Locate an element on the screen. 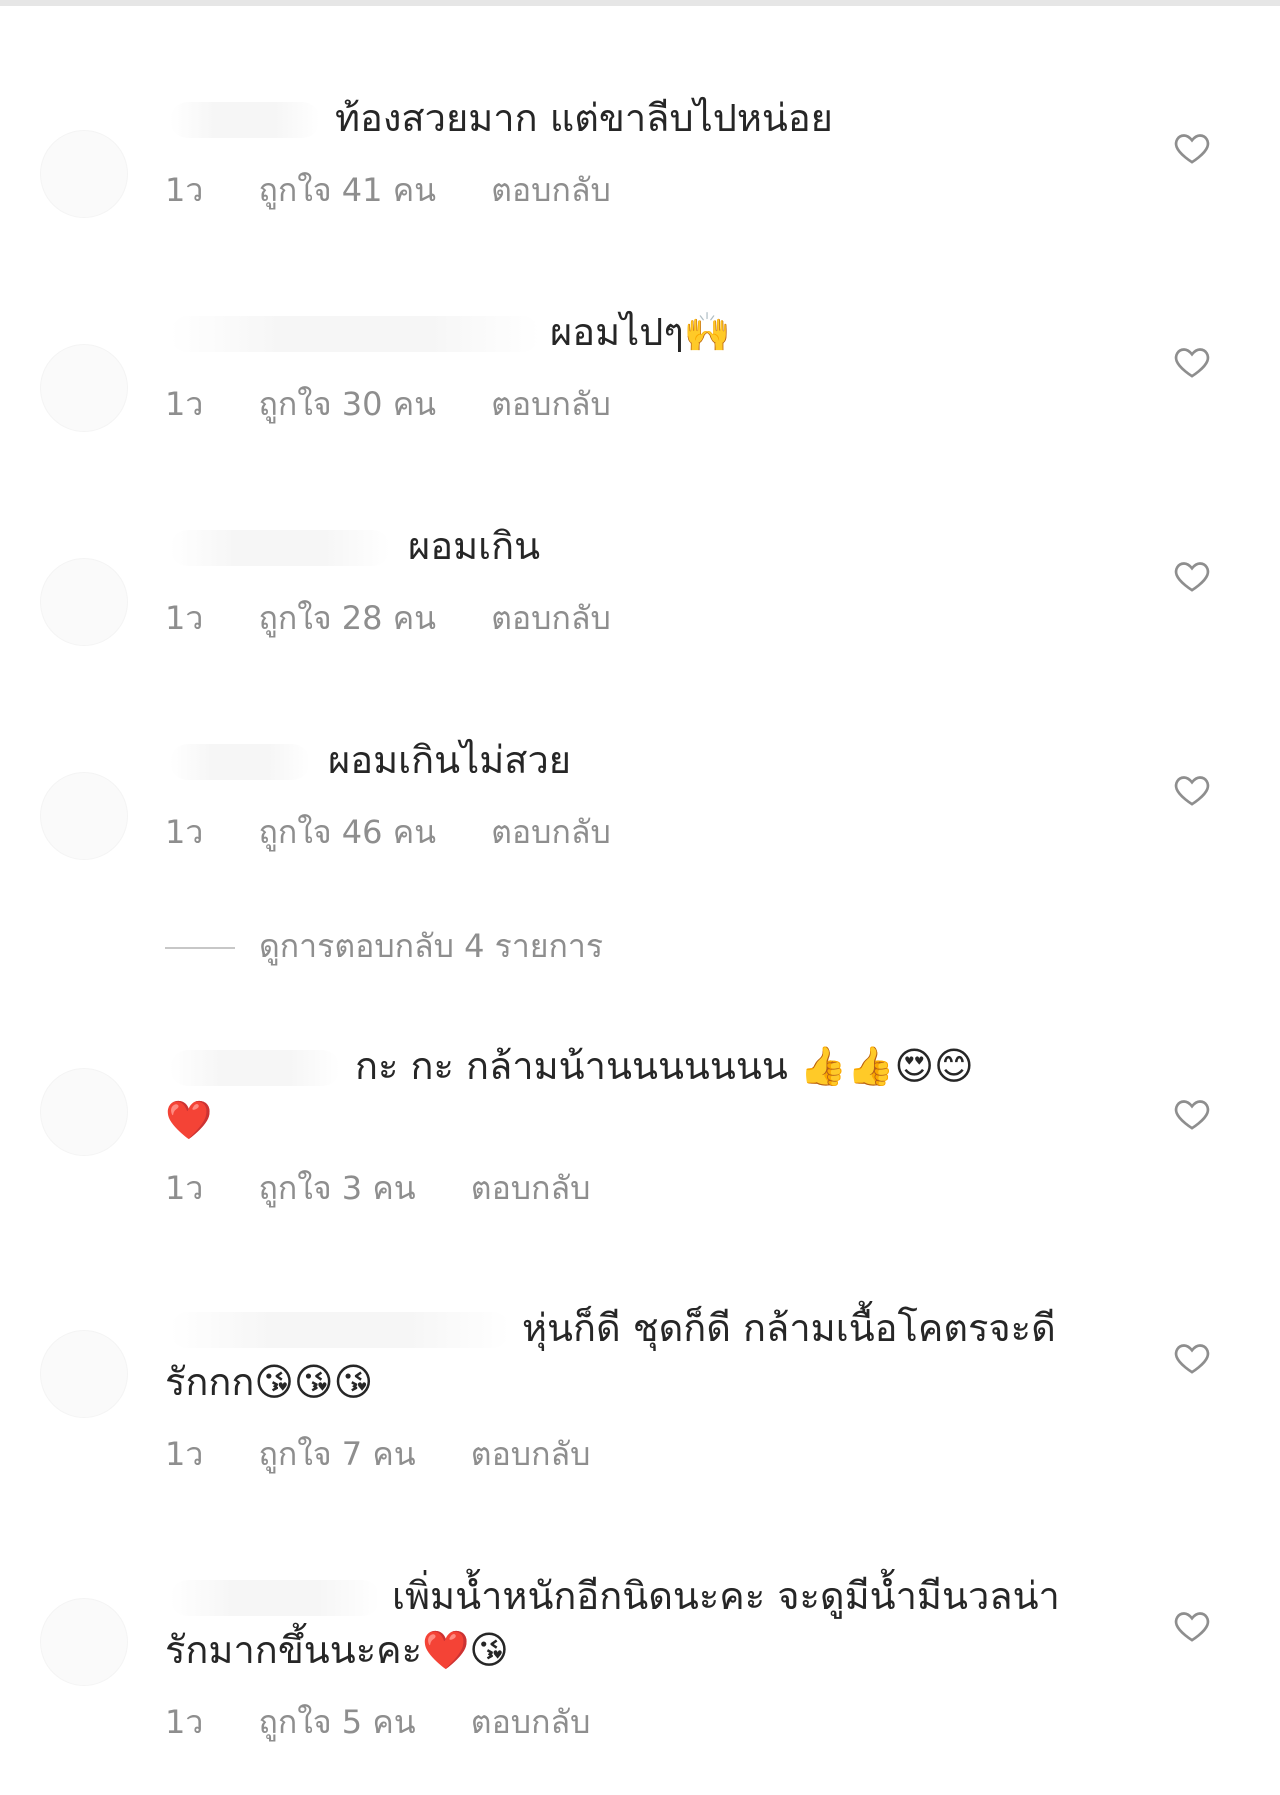 The width and height of the screenshot is (1280, 1795). comment-text-line2: ❤️ is located at coordinates (189, 1120).